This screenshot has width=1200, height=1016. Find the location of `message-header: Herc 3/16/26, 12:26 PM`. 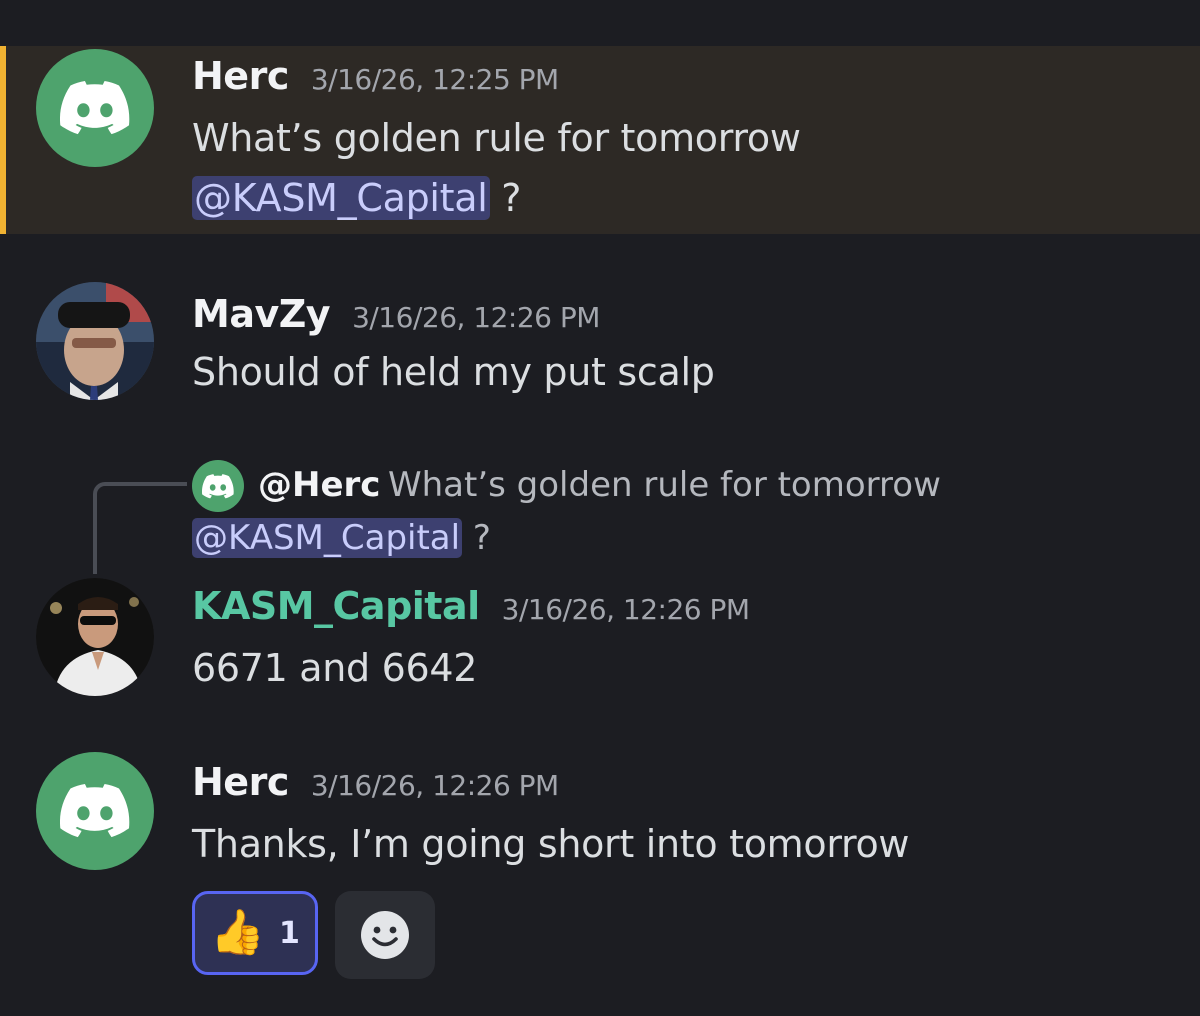

message-header: Herc 3/16/26, 12:26 PM is located at coordinates (375, 782).